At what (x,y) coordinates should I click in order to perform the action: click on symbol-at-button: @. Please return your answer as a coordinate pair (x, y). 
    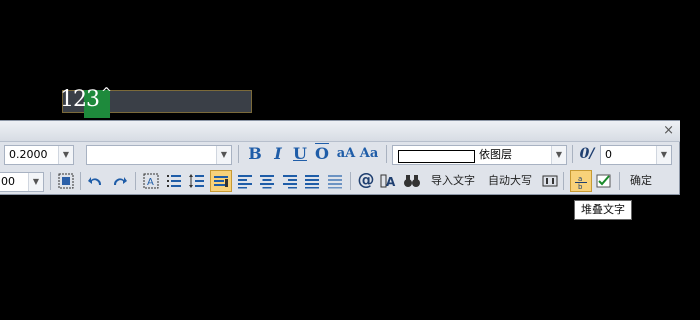
    Looking at the image, I should click on (366, 180).